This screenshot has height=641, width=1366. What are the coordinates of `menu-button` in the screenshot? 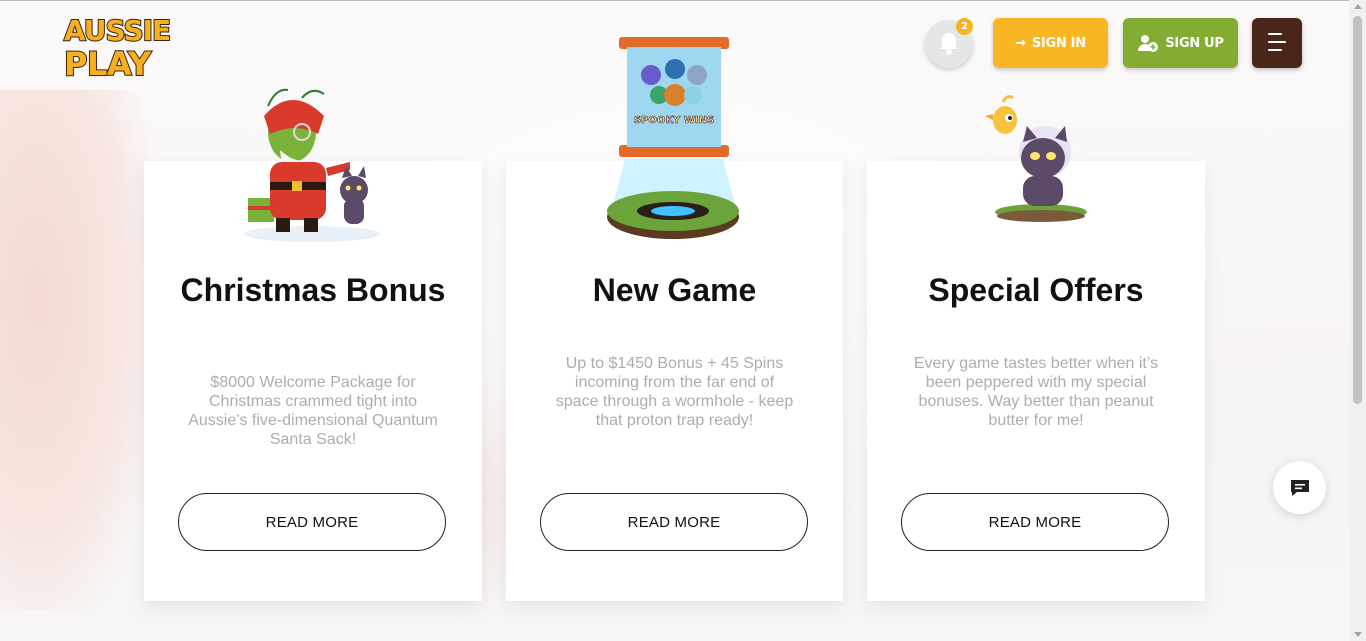 It's located at (1277, 43).